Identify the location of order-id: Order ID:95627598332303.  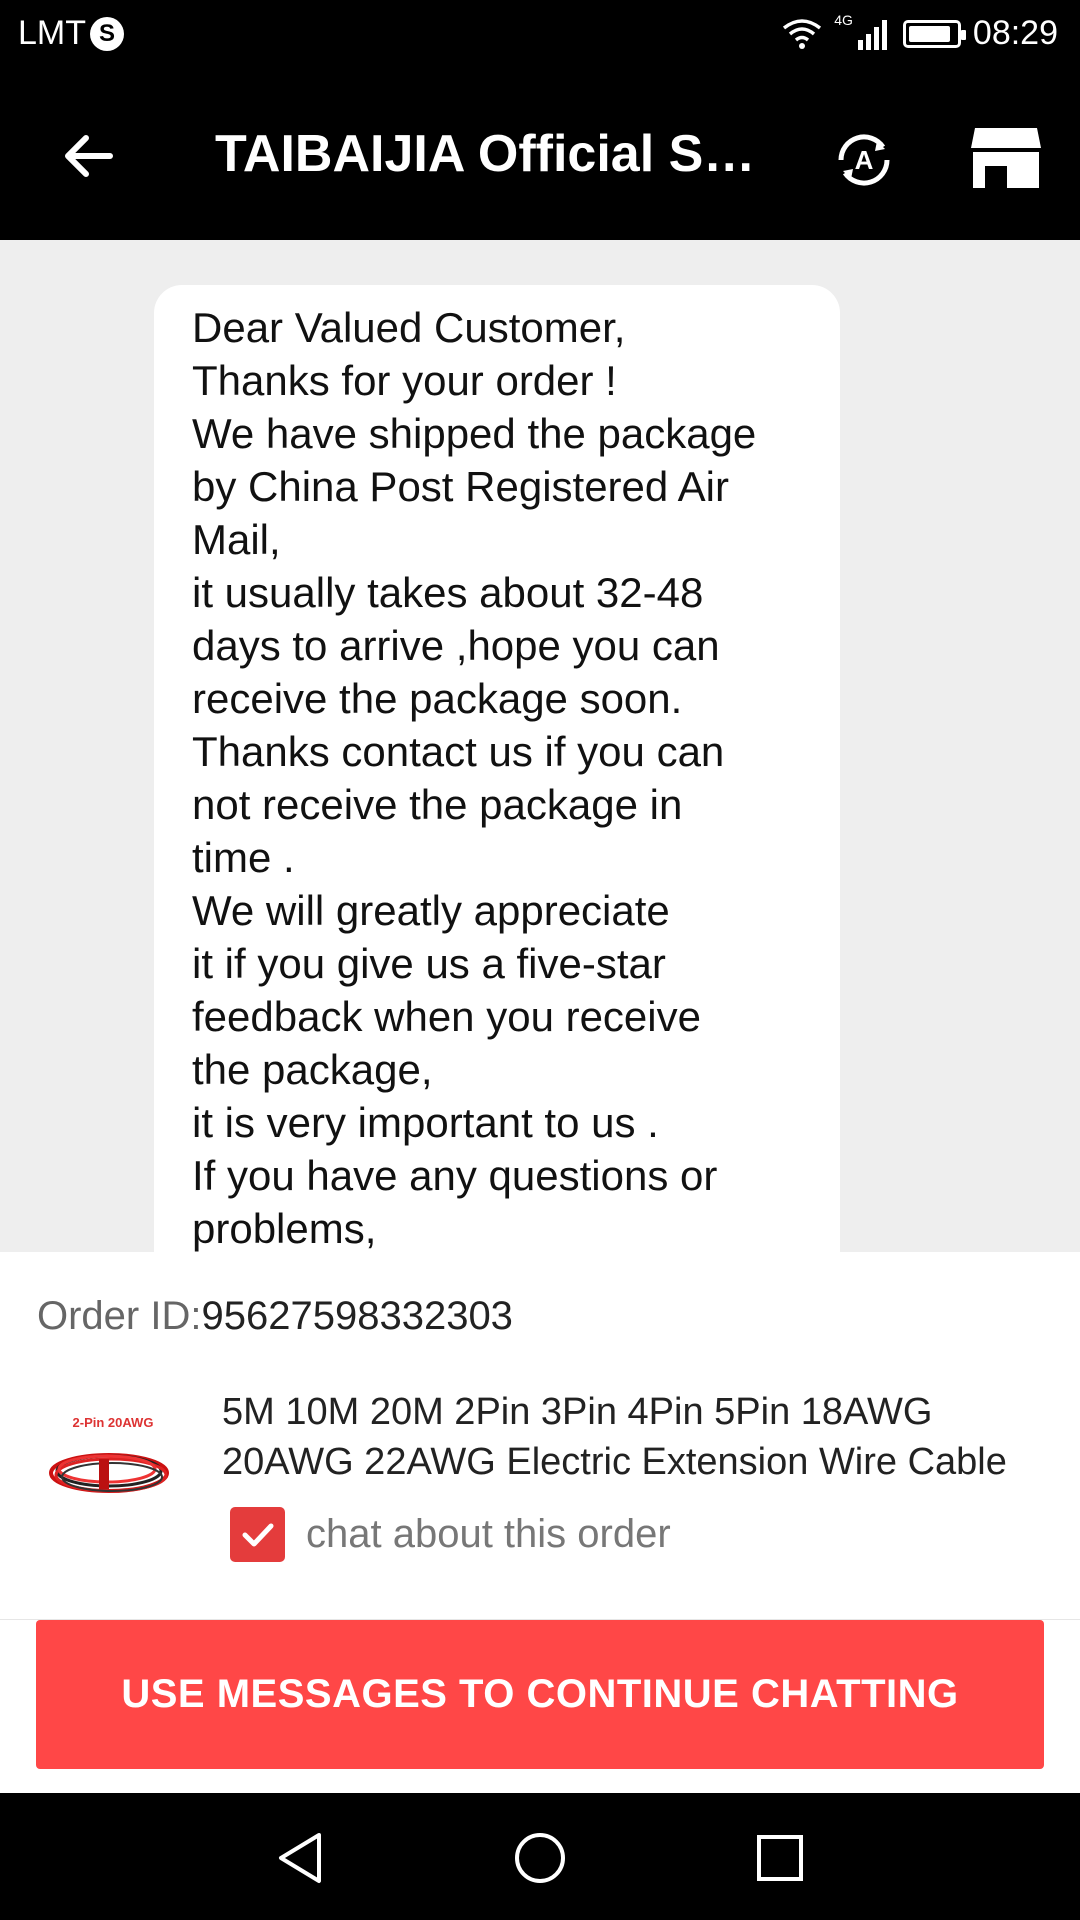
(275, 1316).